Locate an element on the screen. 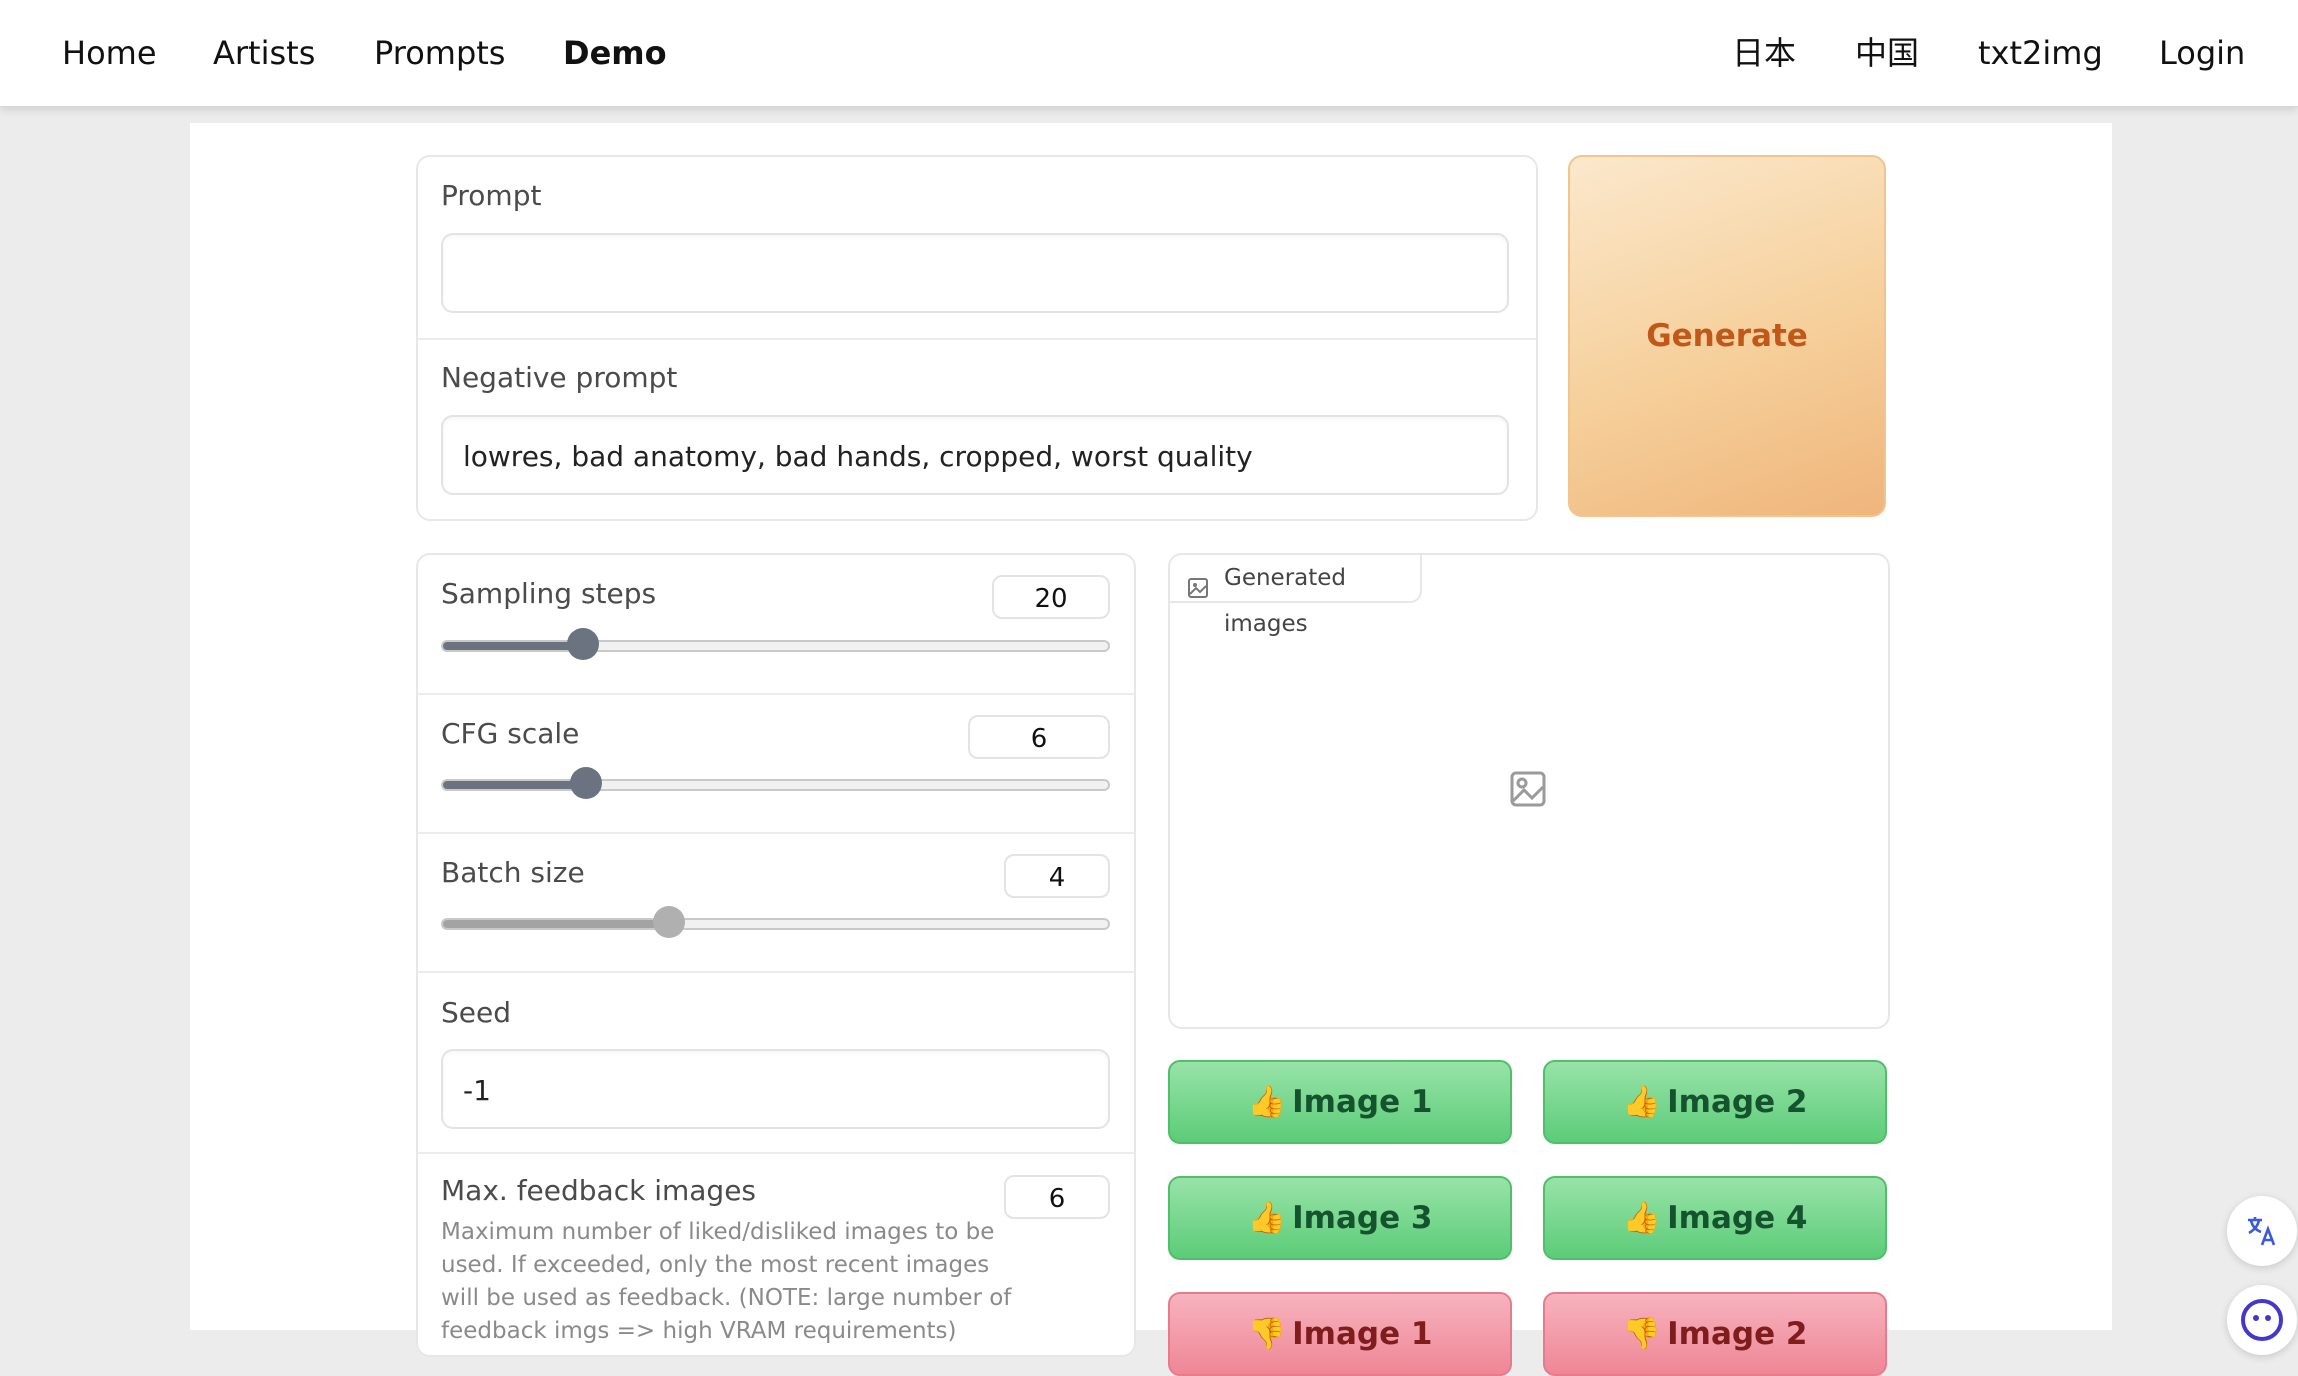 This screenshot has width=2298, height=1376. like-image-4-button: 👍 Image 4 is located at coordinates (1715, 1218).